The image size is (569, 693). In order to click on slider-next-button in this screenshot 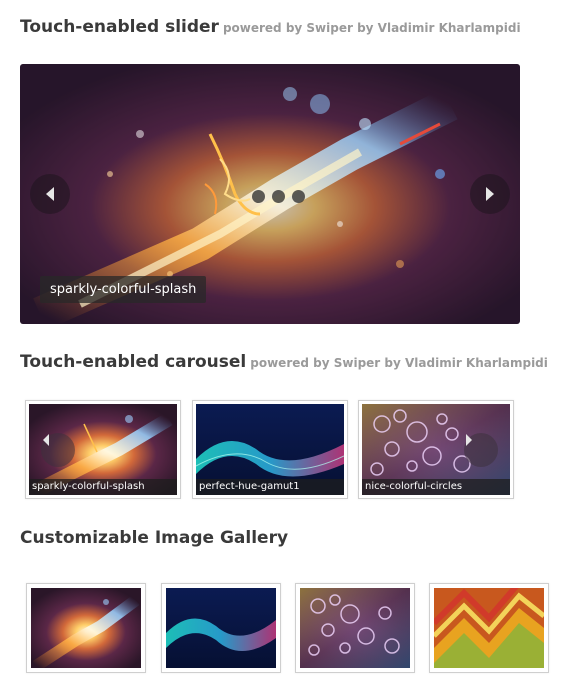, I will do `click(490, 194)`.